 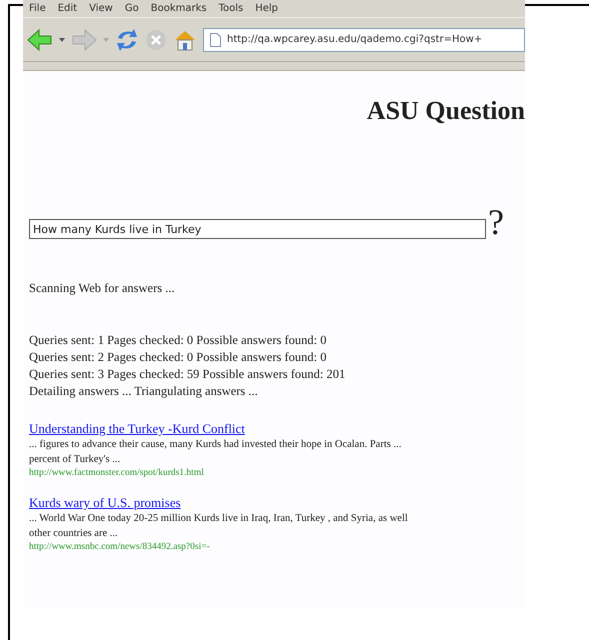 I want to click on result-url: http://www.msnbc.com/news/834492.asp?0si=-, so click(x=119, y=547).